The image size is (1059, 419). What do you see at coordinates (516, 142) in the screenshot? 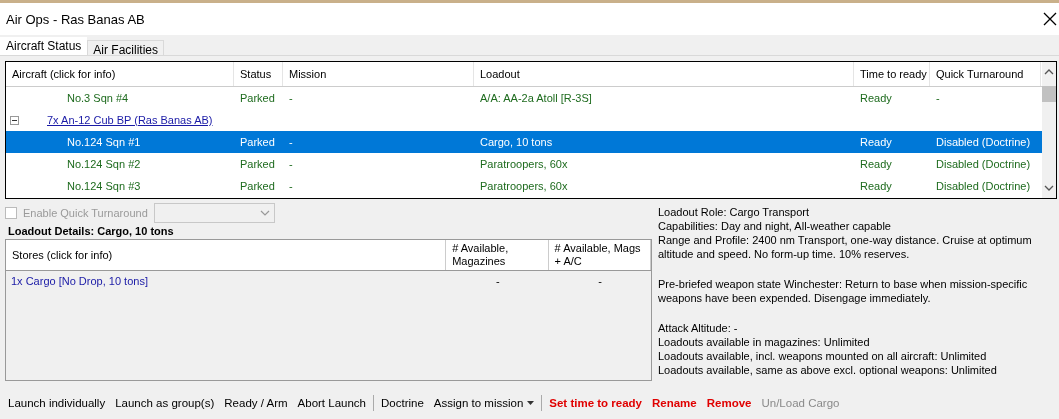
I see `table-cell-text: Cargo, 10 tons` at bounding box center [516, 142].